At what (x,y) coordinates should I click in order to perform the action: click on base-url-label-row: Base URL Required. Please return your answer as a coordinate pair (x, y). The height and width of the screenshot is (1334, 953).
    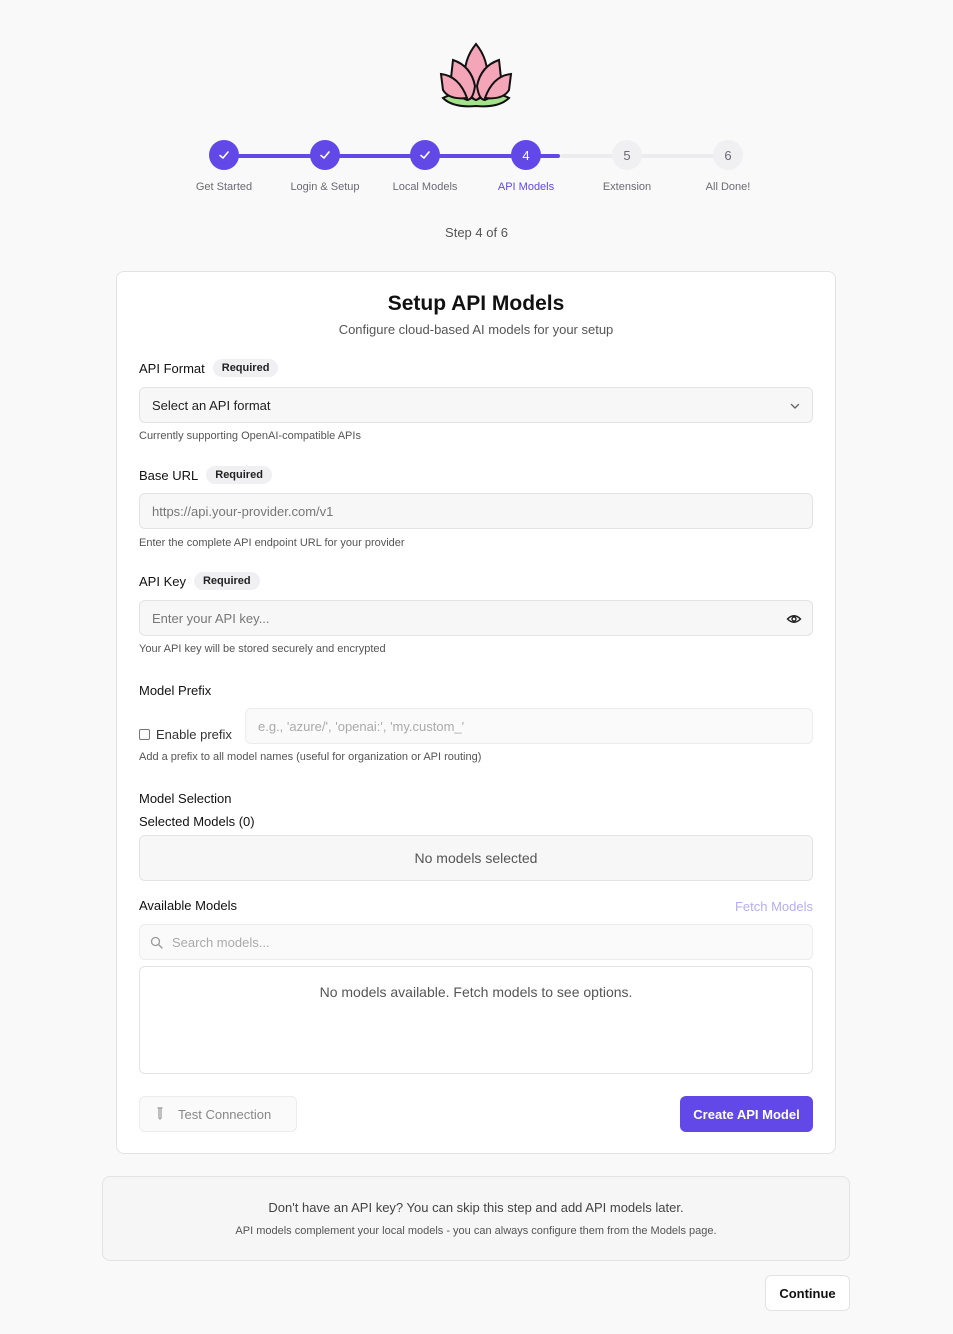
    Looking at the image, I should click on (205, 475).